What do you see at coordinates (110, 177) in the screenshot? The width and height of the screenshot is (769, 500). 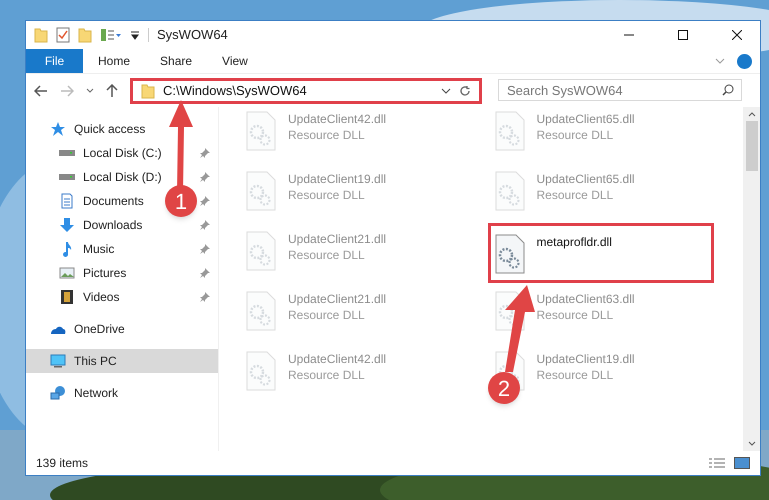 I see `sidebar-item: Local Disk (D:)` at bounding box center [110, 177].